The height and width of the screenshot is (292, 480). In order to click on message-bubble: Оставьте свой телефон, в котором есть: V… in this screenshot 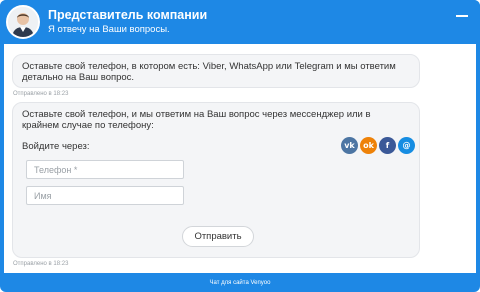, I will do `click(216, 71)`.